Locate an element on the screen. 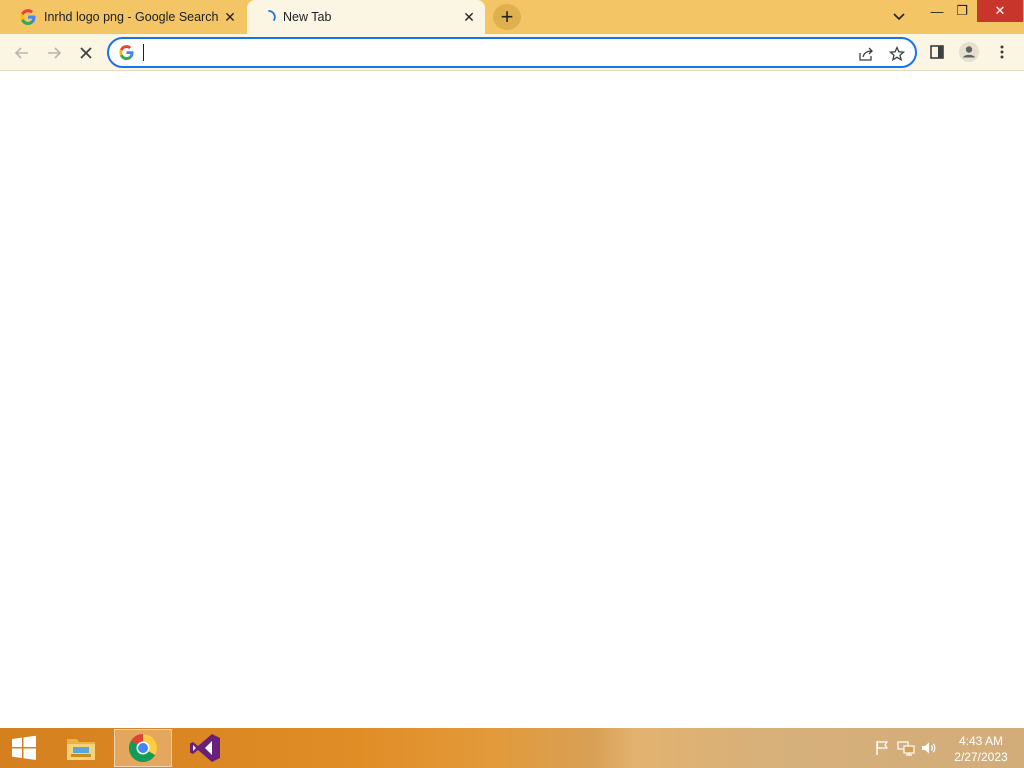 The image size is (1024, 768). taskbar-visual-studio is located at coordinates (205, 748).